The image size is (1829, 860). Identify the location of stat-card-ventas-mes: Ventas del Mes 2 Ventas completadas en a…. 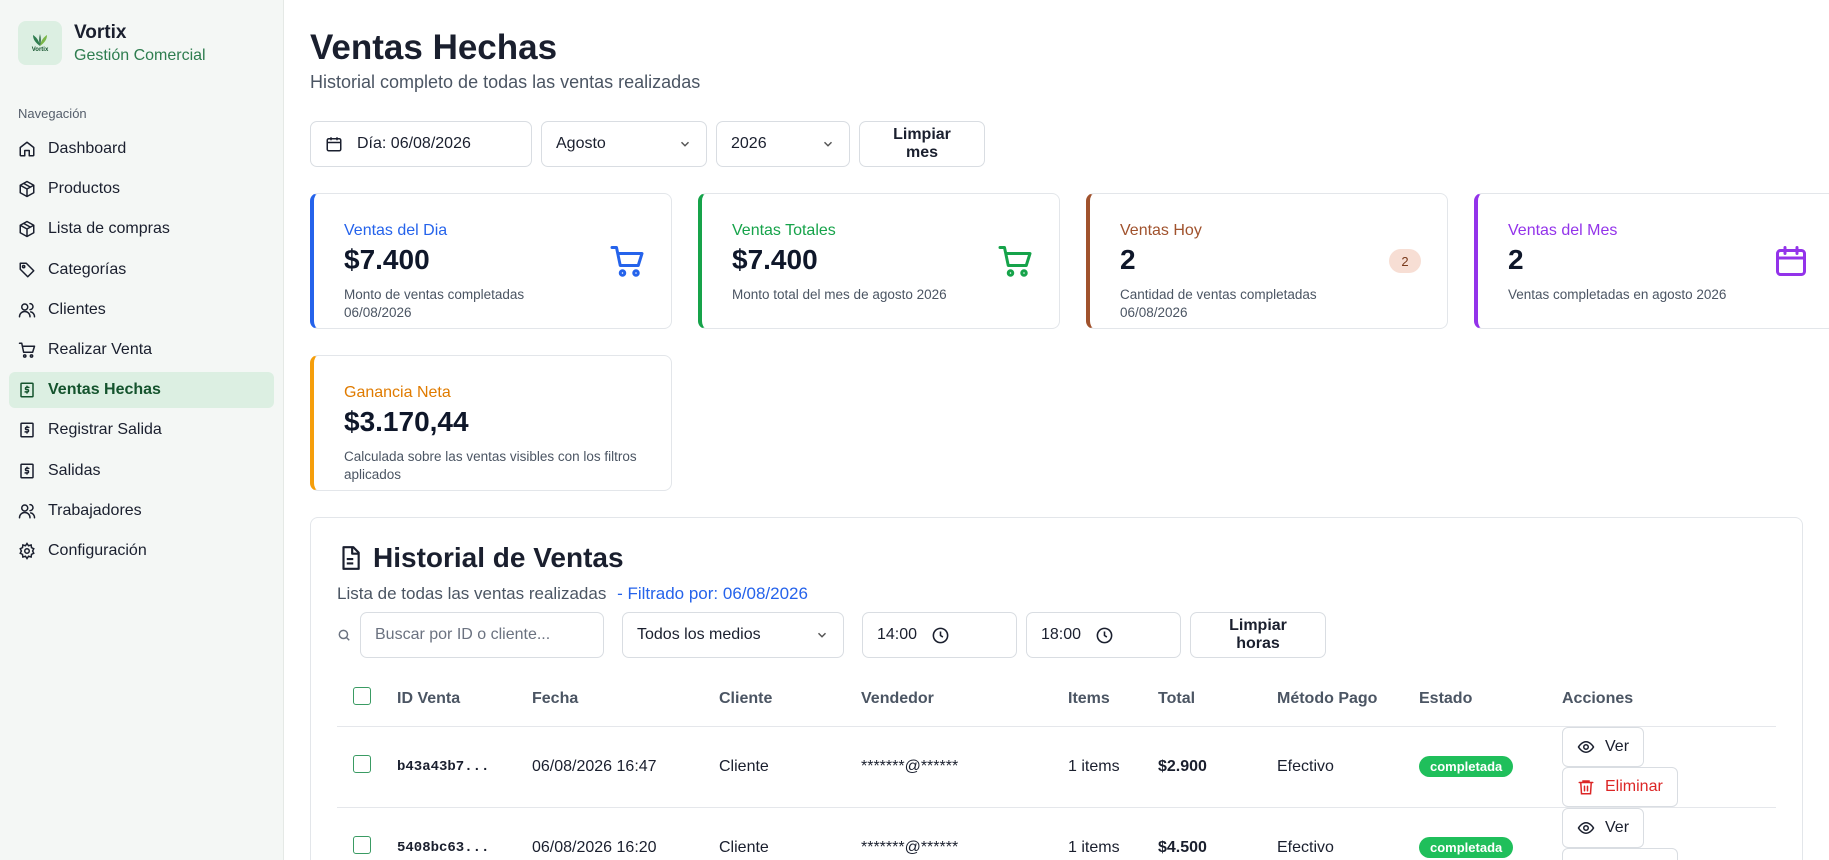
(1651, 261).